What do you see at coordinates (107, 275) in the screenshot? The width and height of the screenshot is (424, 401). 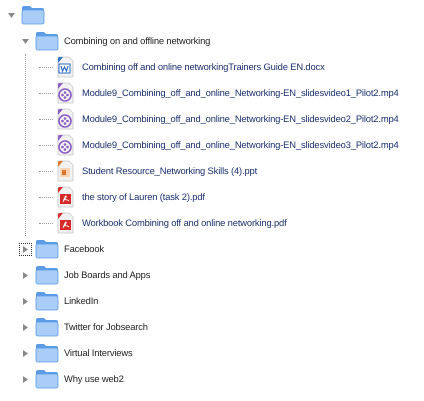 I see `folder-name: Job Boards and Apps` at bounding box center [107, 275].